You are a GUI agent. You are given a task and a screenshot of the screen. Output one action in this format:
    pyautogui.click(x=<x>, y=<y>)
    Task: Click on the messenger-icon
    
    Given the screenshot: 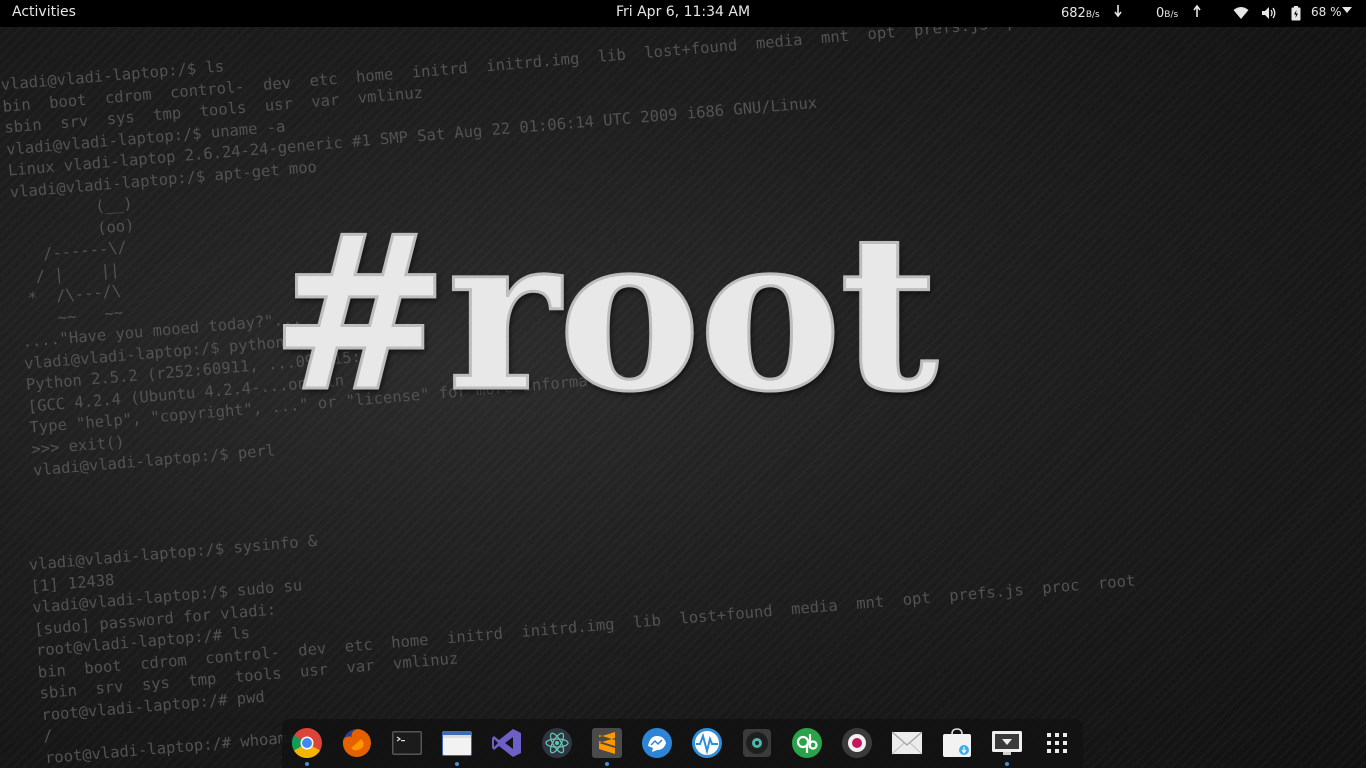 What is the action you would take?
    pyautogui.click(x=657, y=743)
    